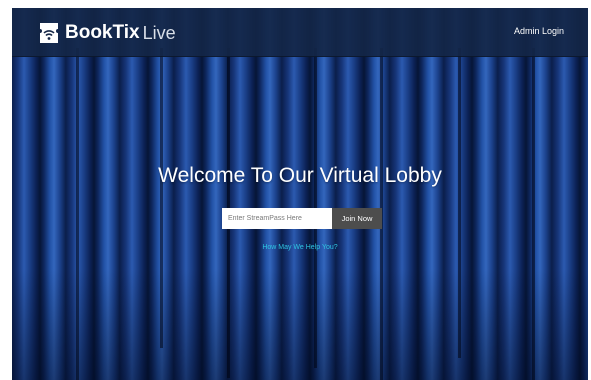  What do you see at coordinates (300, 175) in the screenshot?
I see `welcome-title: Welcome To Our Virtual Lobby` at bounding box center [300, 175].